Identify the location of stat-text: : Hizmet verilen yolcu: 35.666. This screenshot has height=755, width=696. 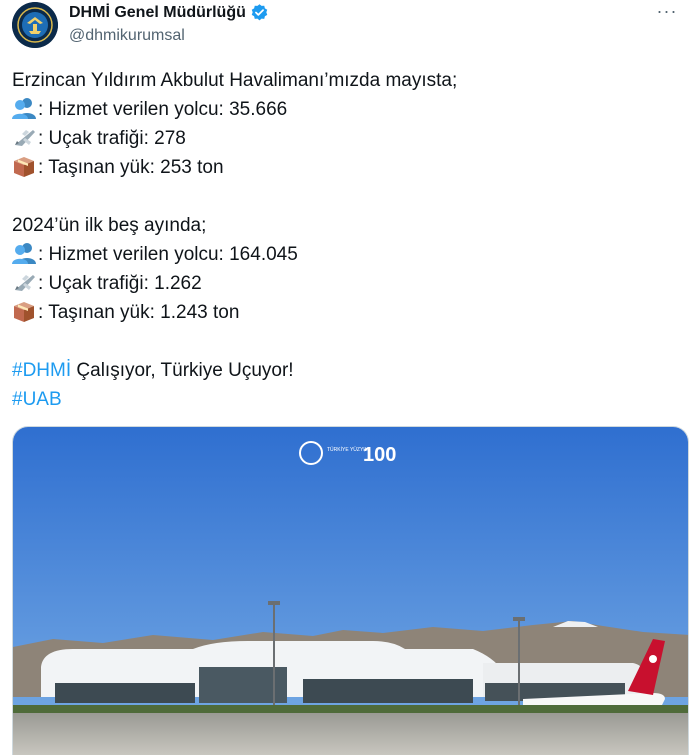
(163, 109).